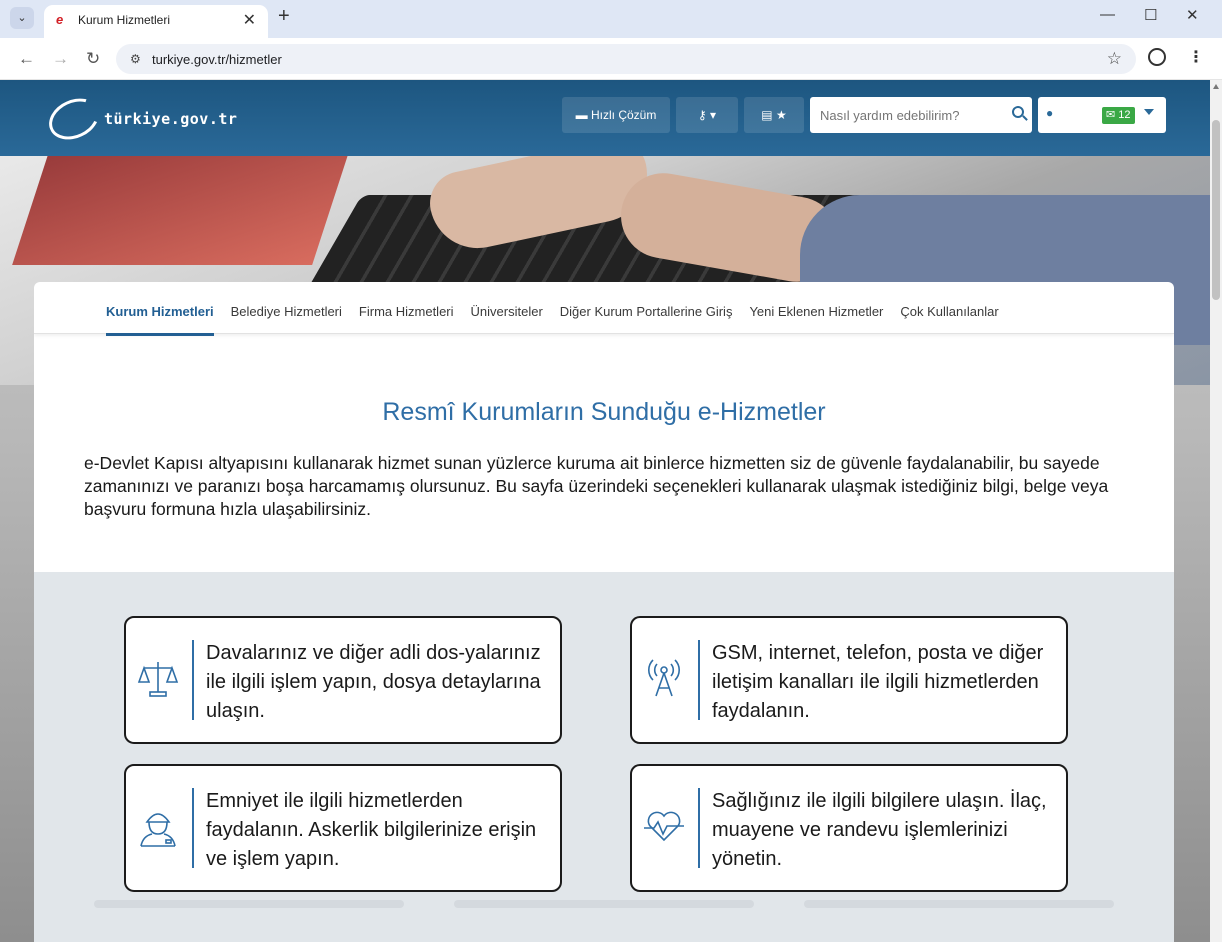 This screenshot has width=1222, height=942. What do you see at coordinates (624, 115) in the screenshot?
I see `quick-solution-label: Hızlı Çözüm` at bounding box center [624, 115].